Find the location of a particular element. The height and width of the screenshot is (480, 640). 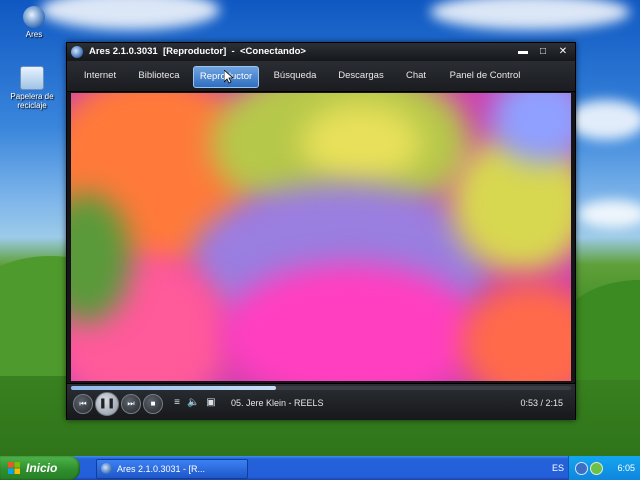

playlist-icon: ≡ is located at coordinates (177, 403).